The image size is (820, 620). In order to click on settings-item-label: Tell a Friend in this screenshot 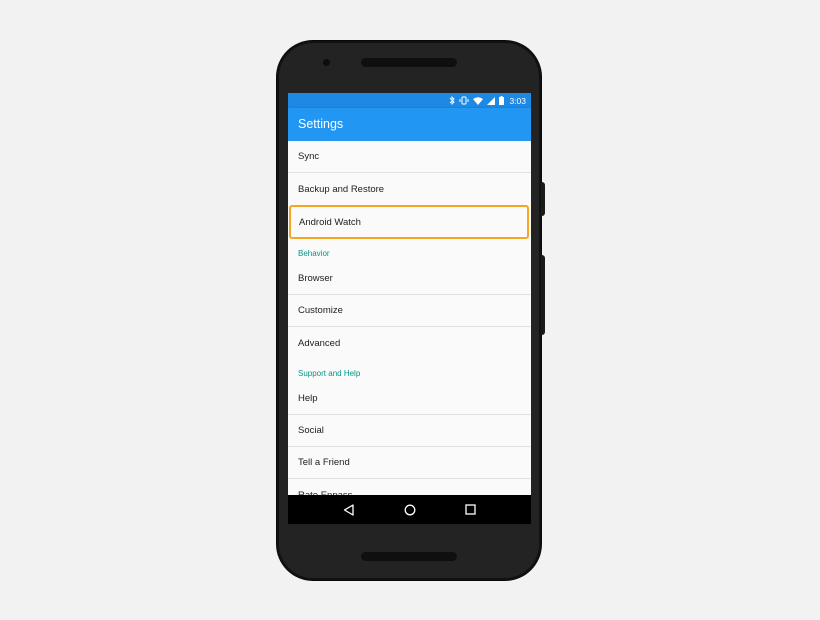, I will do `click(324, 462)`.